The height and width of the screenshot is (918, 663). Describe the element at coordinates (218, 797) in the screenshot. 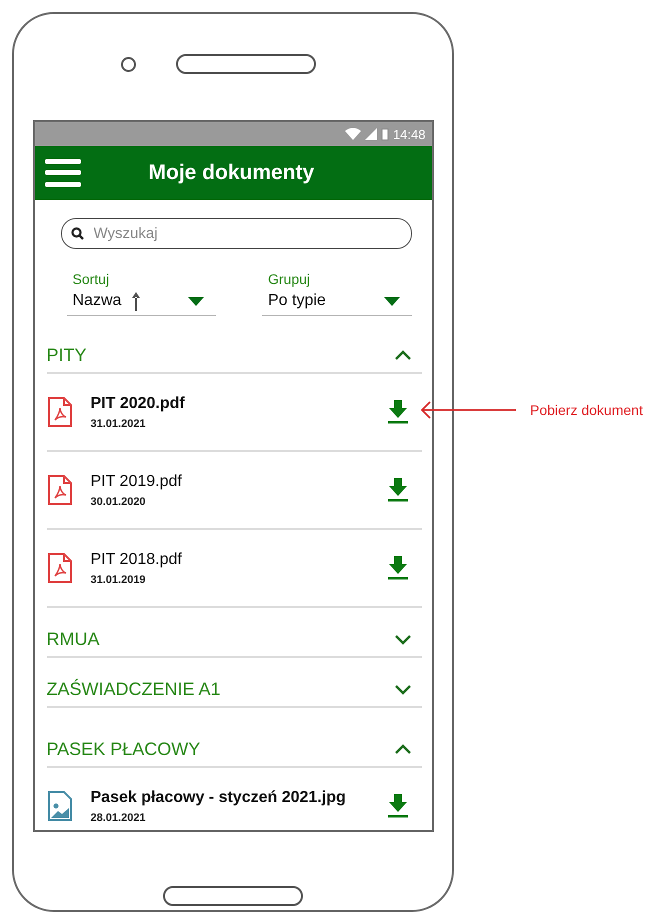

I see `document-name: Pasek płacowy - styczeń 2021.jpg` at that location.